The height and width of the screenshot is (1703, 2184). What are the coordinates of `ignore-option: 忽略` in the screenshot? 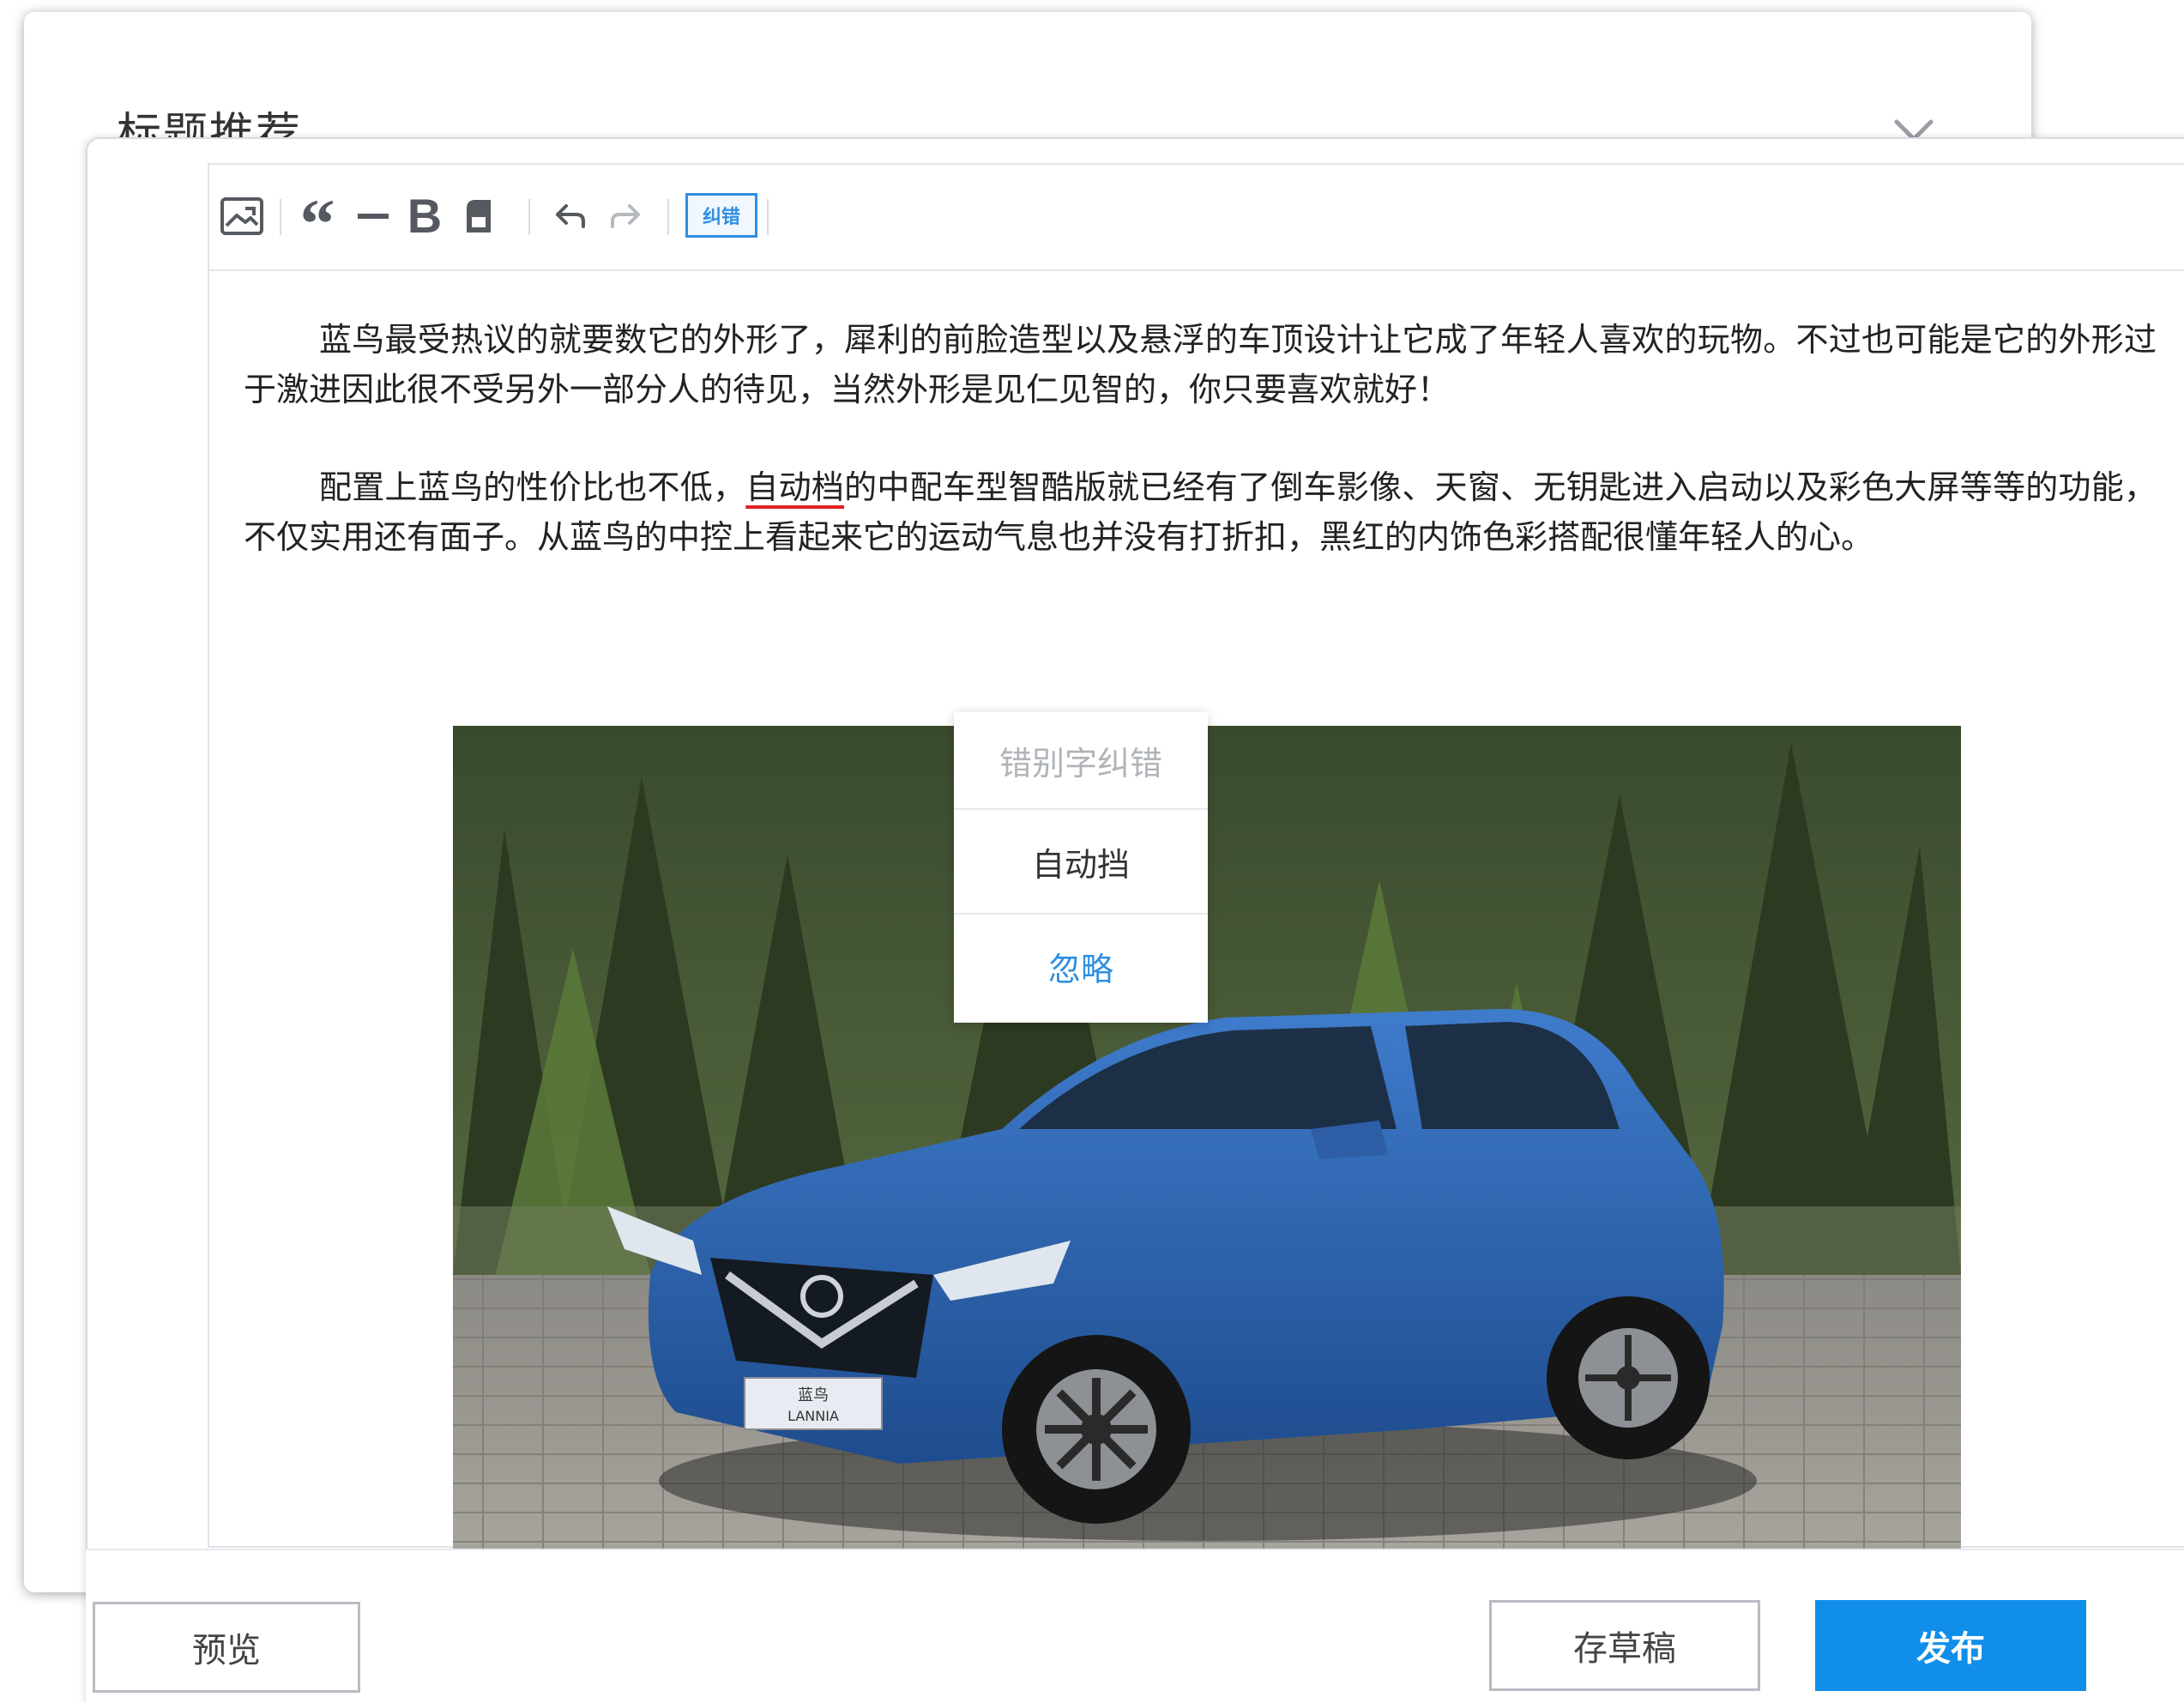 It's located at (1081, 966).